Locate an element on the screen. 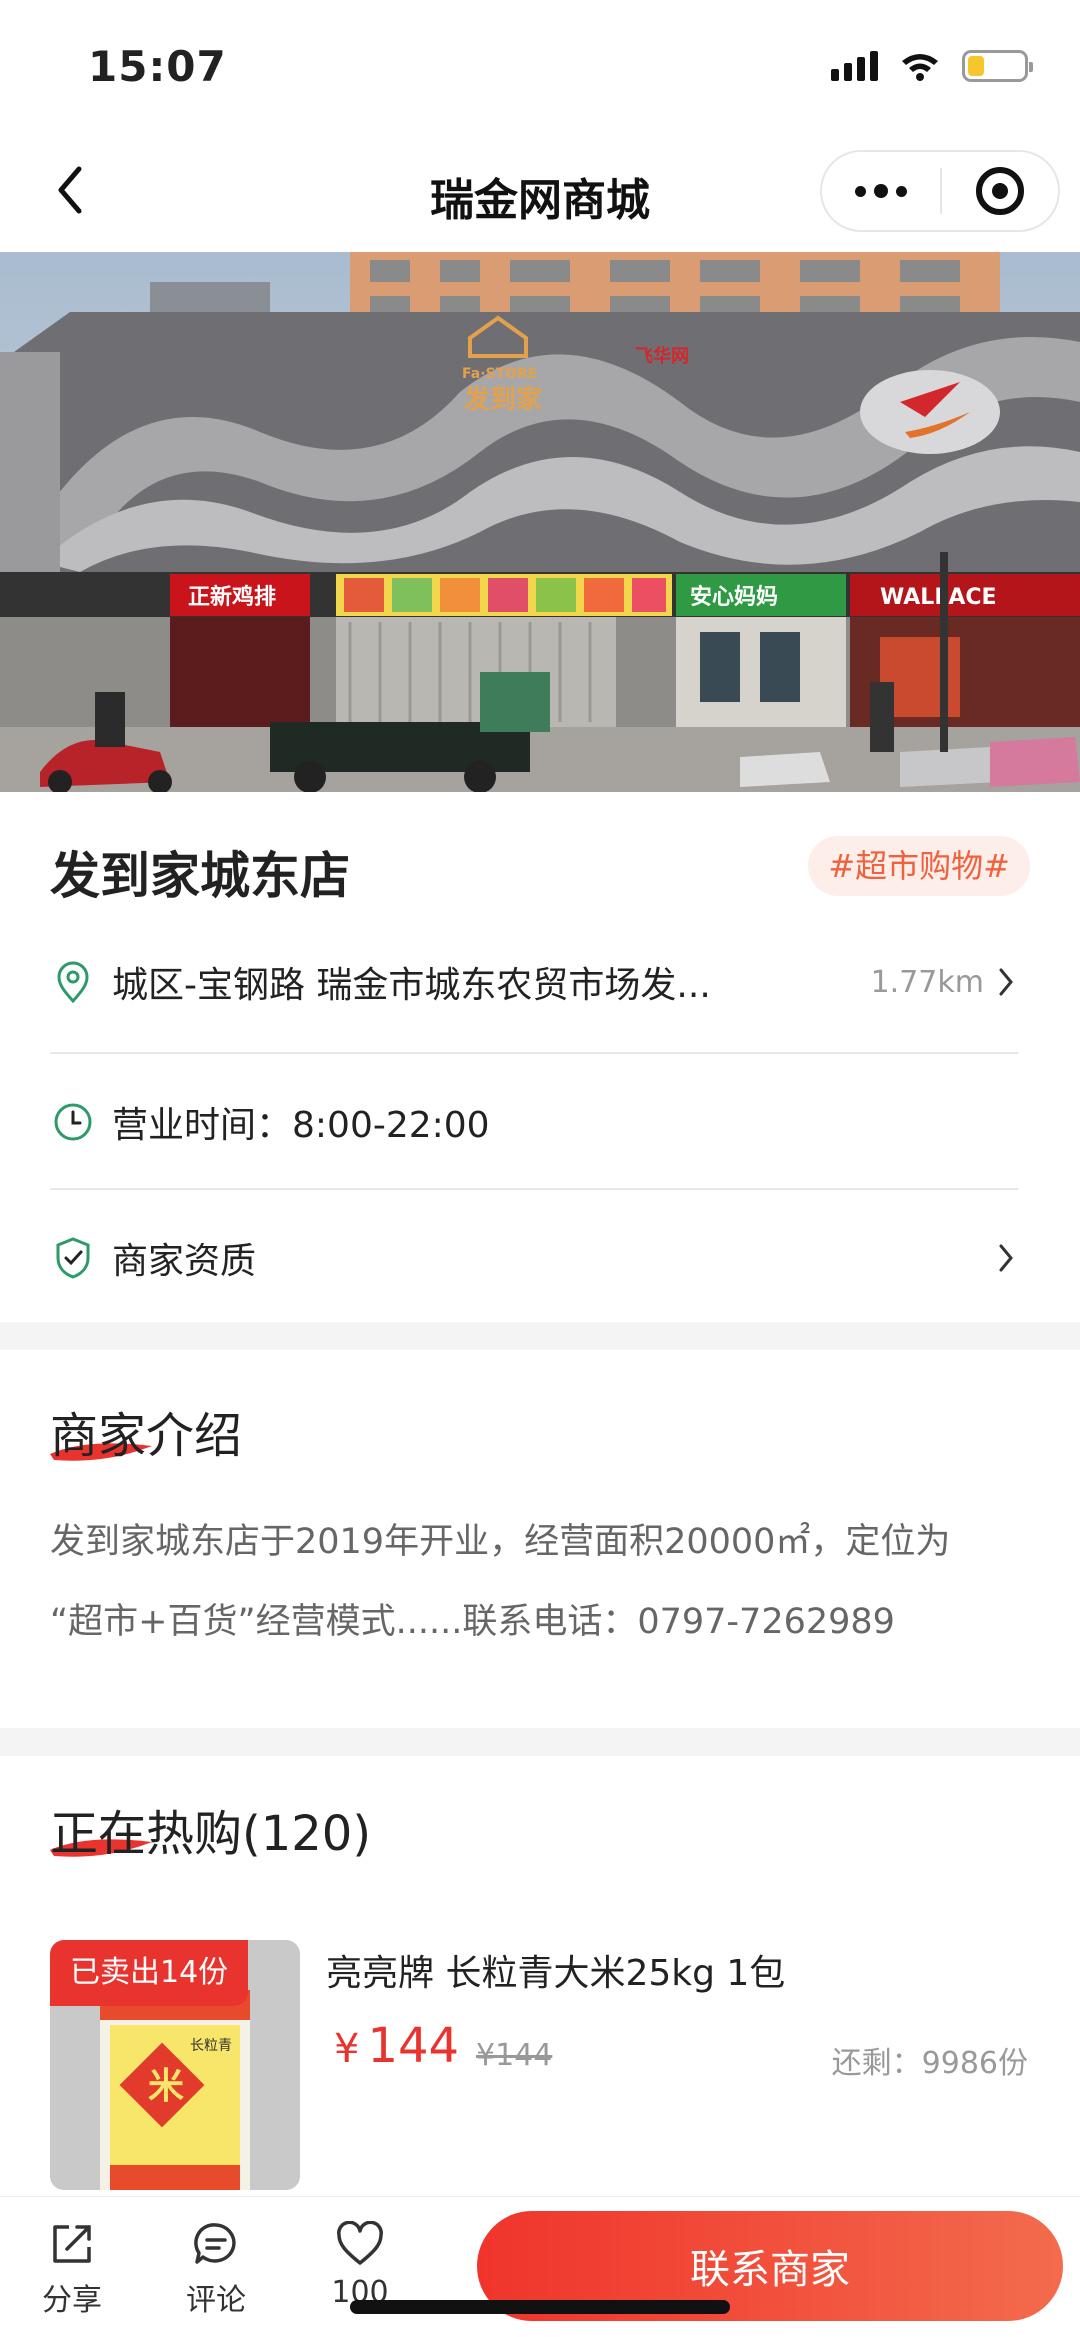 The width and height of the screenshot is (1080, 2337). package-text: 长粒青 is located at coordinates (211, 2046).